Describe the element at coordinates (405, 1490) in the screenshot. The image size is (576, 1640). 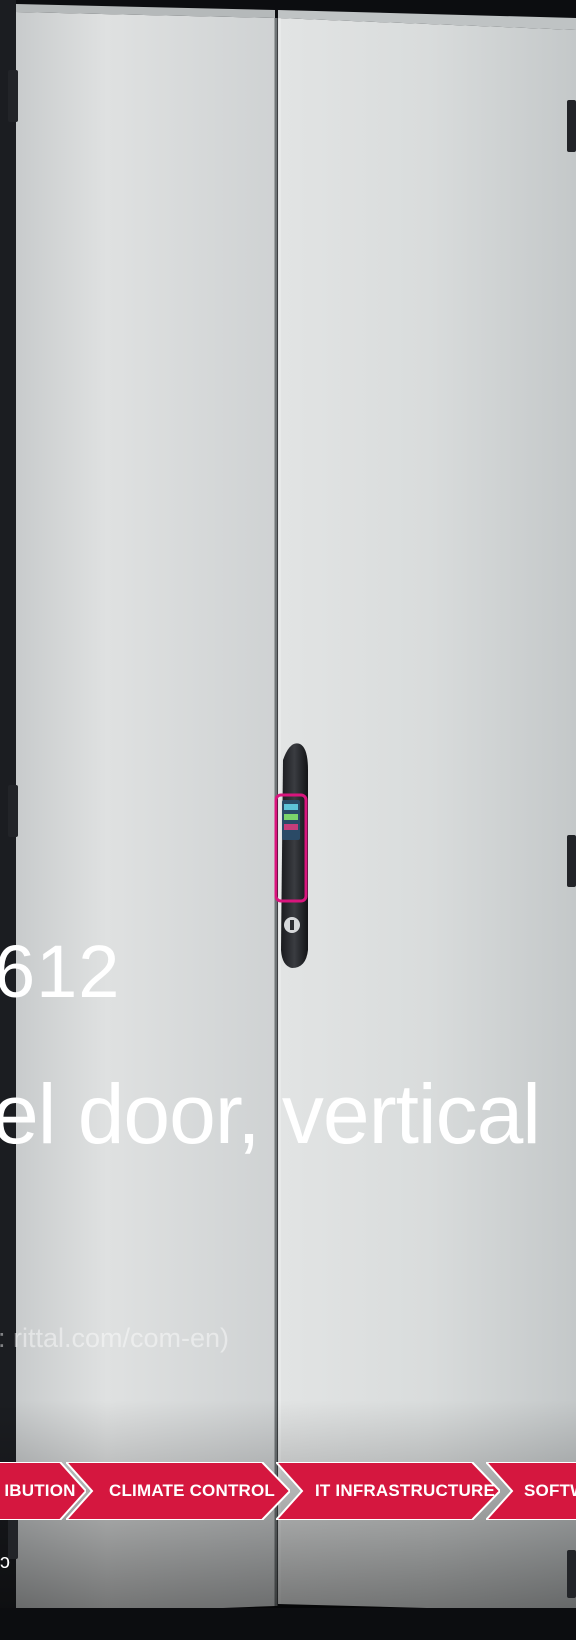
I see `nav-item-label: IT INFRASTRUCTURE` at that location.